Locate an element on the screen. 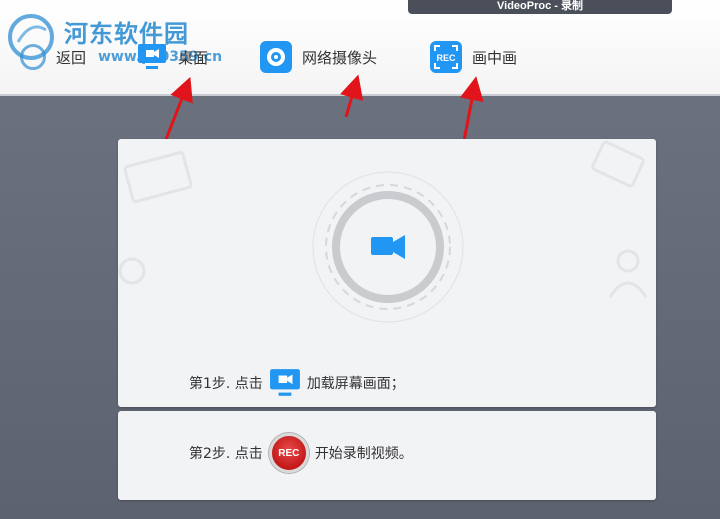  arrow-to-webcam is located at coordinates (352, 96).